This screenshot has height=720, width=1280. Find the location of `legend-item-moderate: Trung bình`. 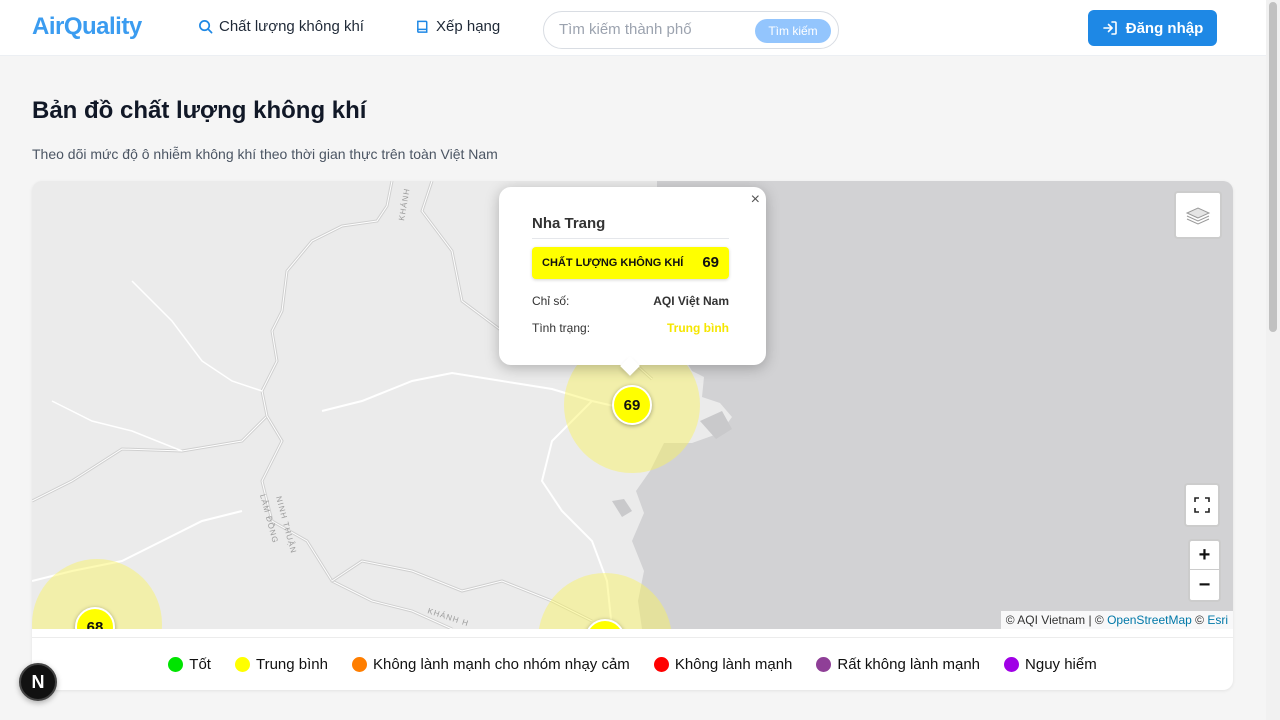

legend-item-moderate: Trung bình is located at coordinates (281, 664).